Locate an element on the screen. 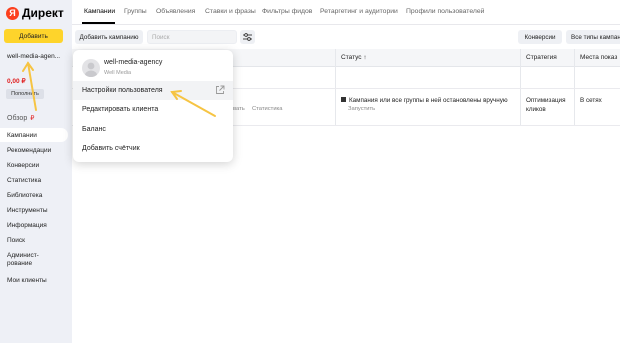 This screenshot has height=343, width=620. placement-value: В сетях is located at coordinates (591, 100).